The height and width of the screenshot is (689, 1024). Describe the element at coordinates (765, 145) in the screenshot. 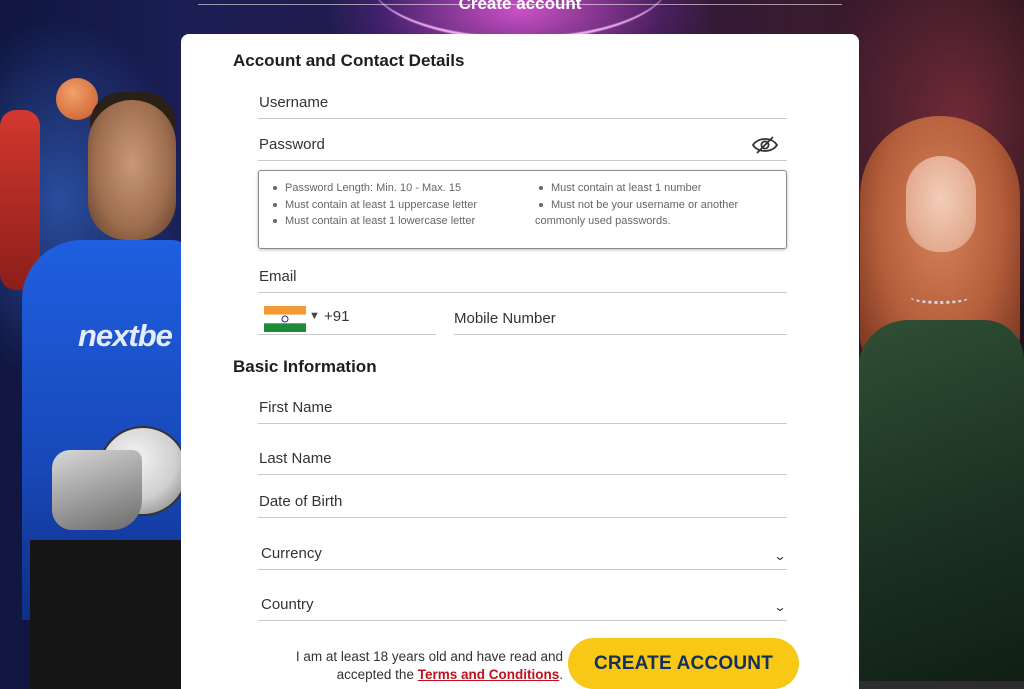

I see `eye-slash-icon` at that location.